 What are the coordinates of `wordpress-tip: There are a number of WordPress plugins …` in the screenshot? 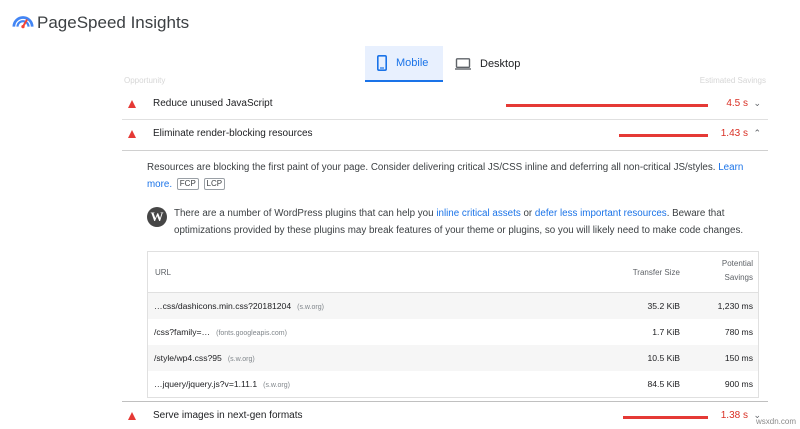 It's located at (459, 222).